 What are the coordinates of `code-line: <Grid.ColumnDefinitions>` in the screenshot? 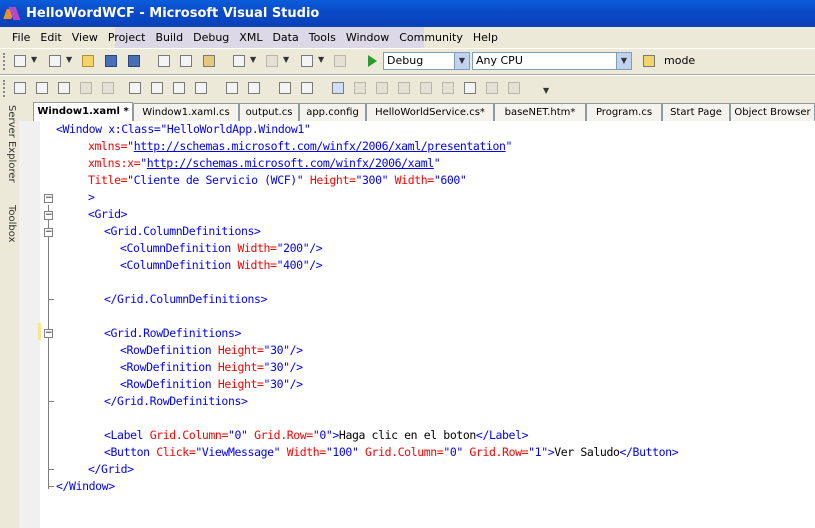 It's located at (182, 231).